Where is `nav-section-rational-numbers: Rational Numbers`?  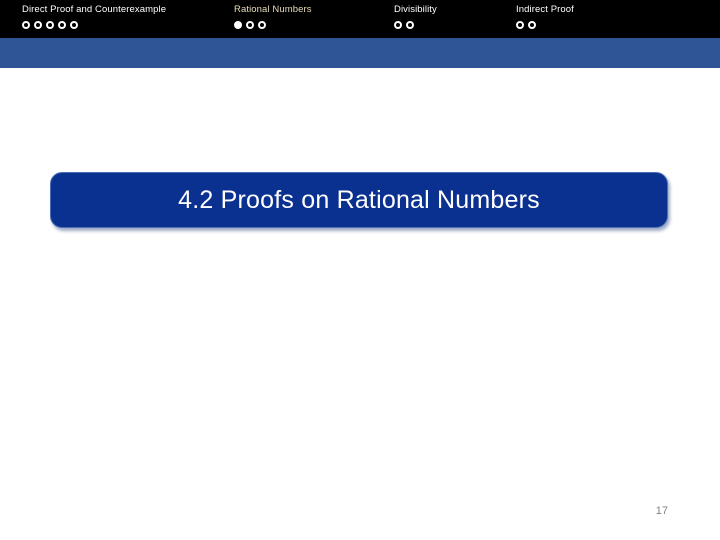 nav-section-rational-numbers: Rational Numbers is located at coordinates (309, 19).